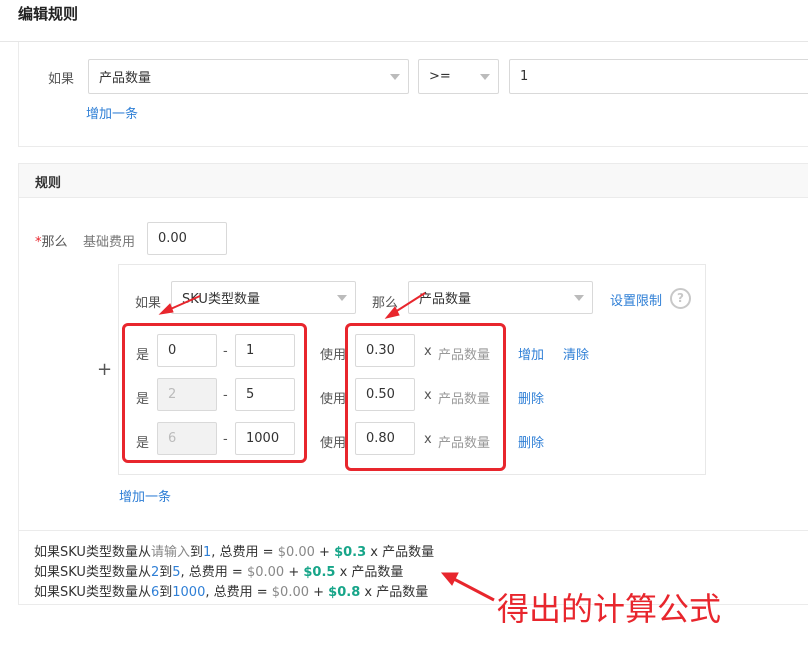  Describe the element at coordinates (609, 609) in the screenshot. I see `annotation-caption: 得出的计算公式` at that location.